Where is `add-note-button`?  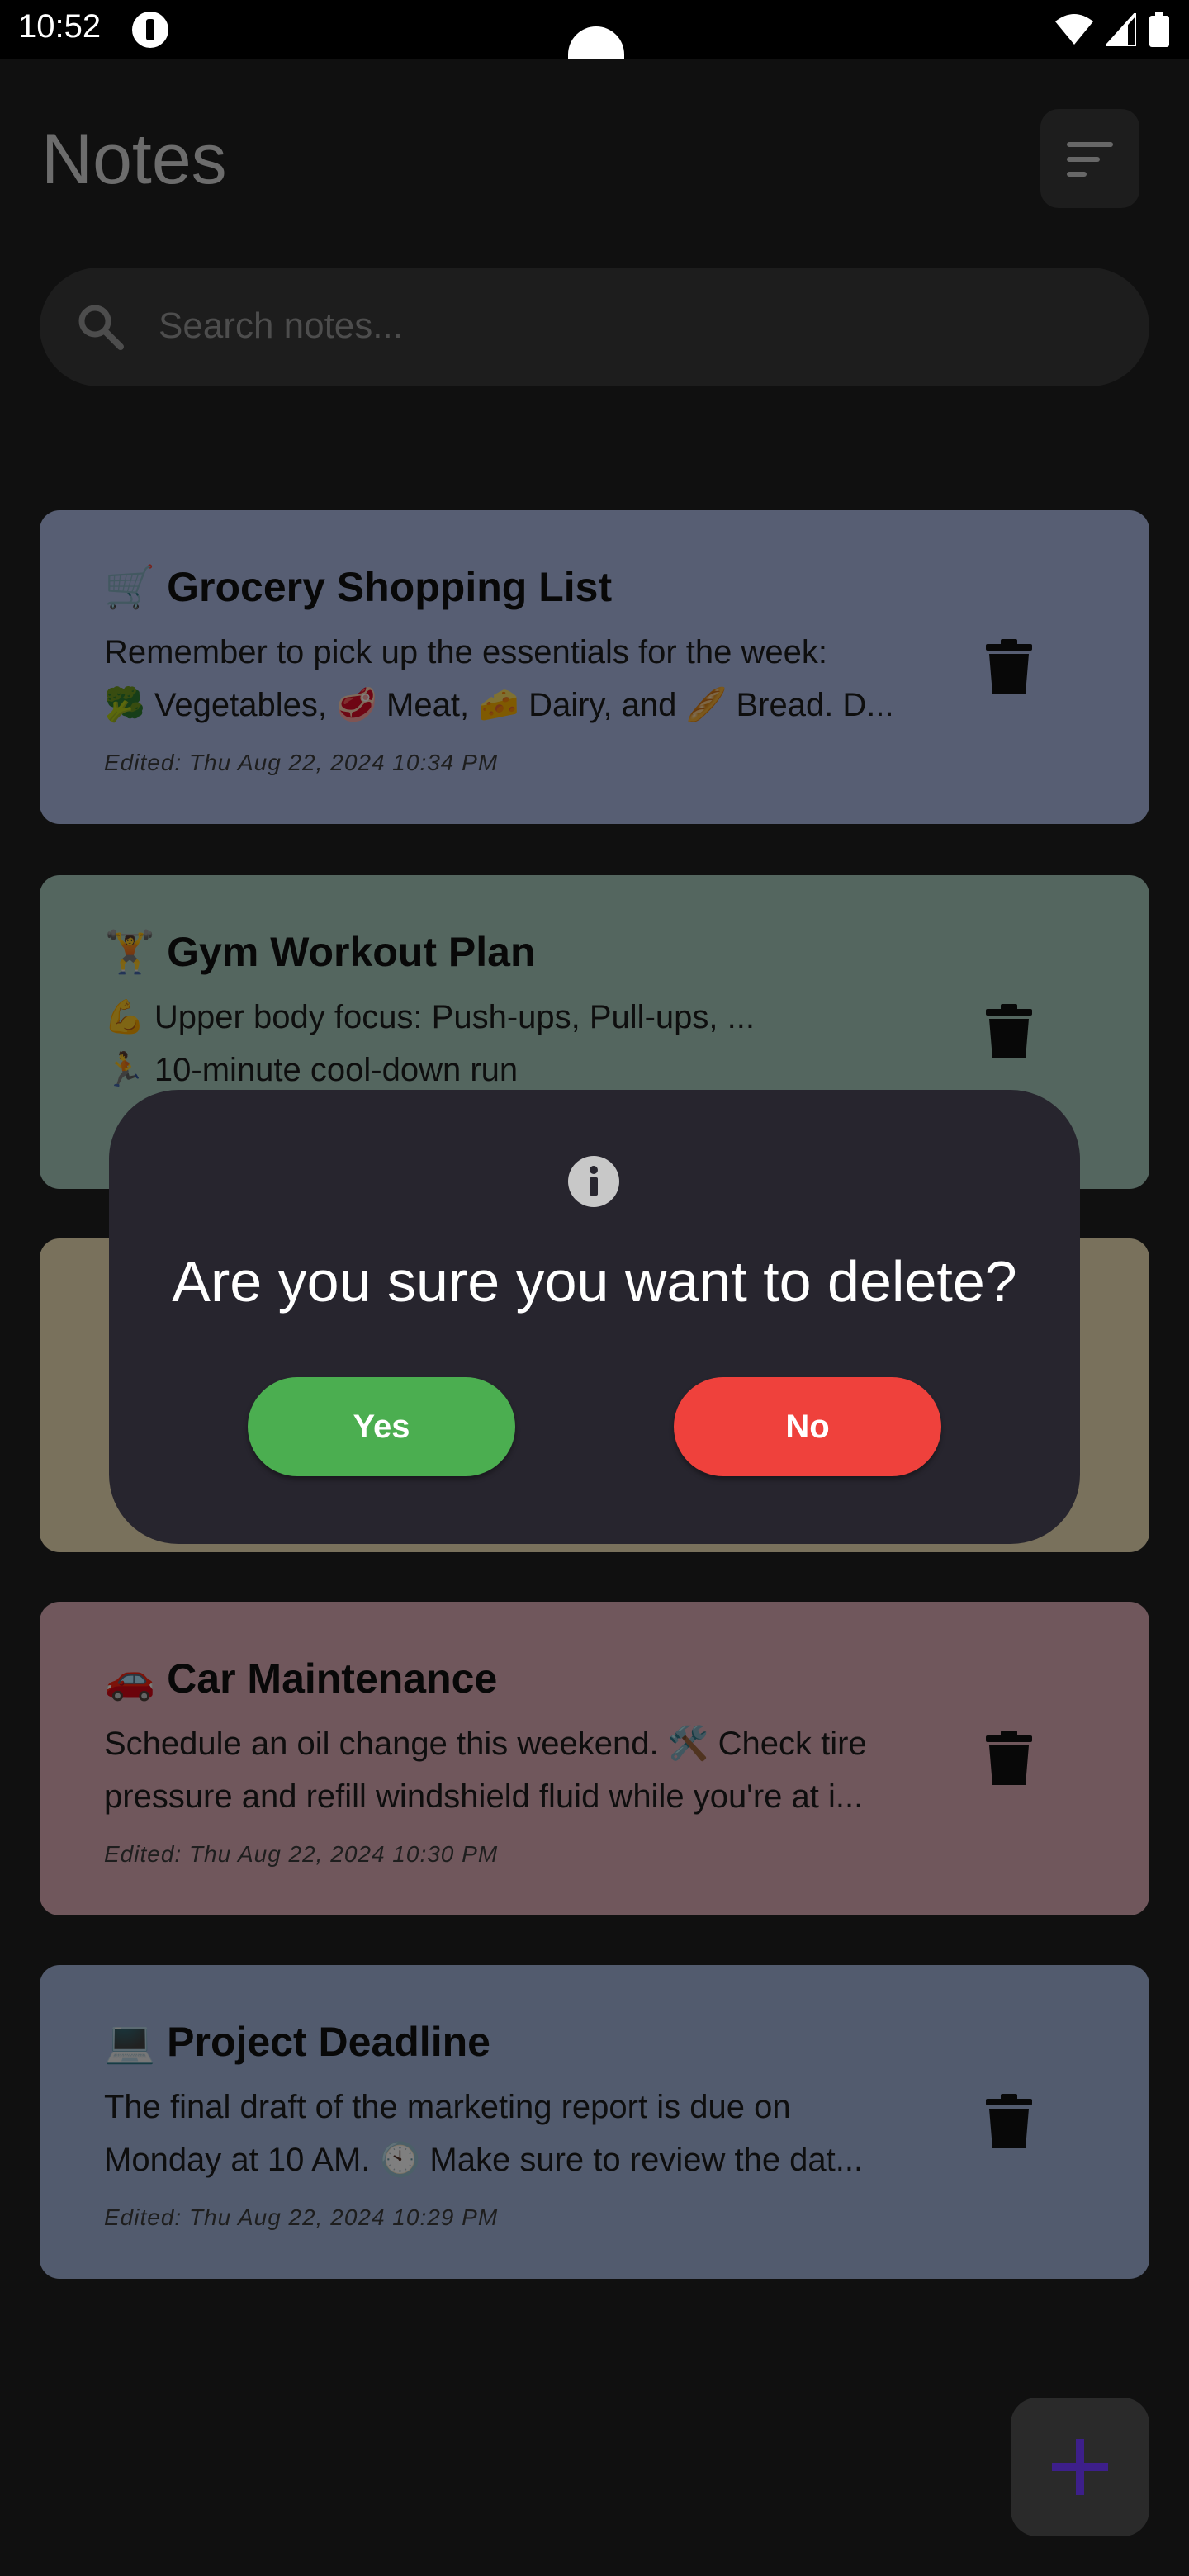 add-note-button is located at coordinates (1080, 2467).